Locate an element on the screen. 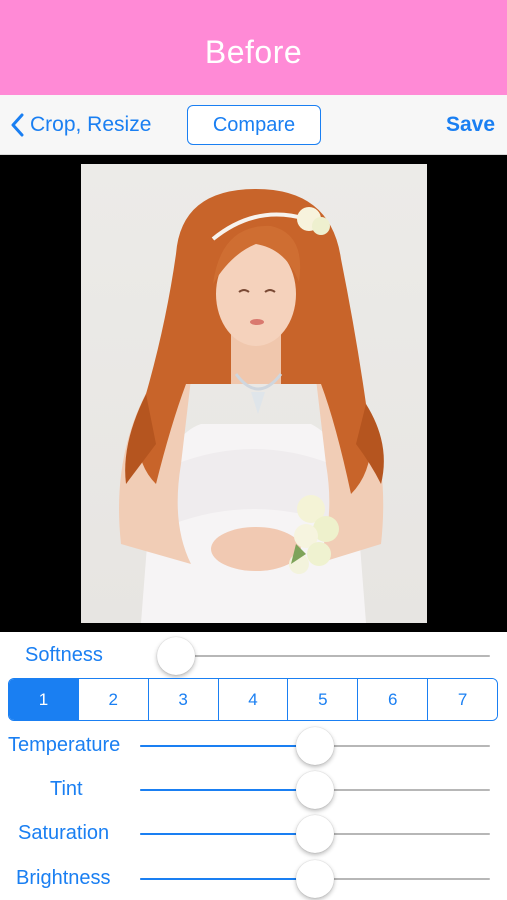 The image size is (507, 900). temperature-slider is located at coordinates (315, 746).